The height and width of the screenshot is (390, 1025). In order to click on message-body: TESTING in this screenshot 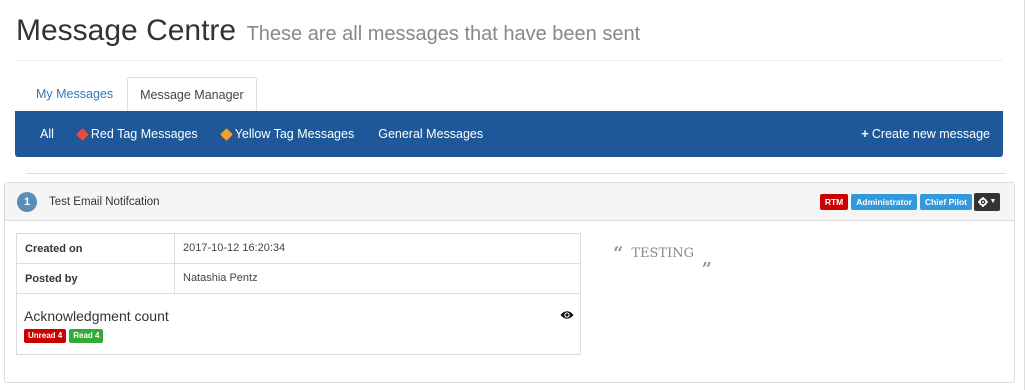, I will do `click(662, 253)`.